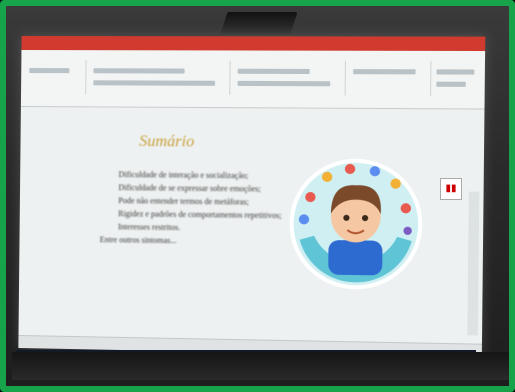  I want to click on projector-mount, so click(259, 23).